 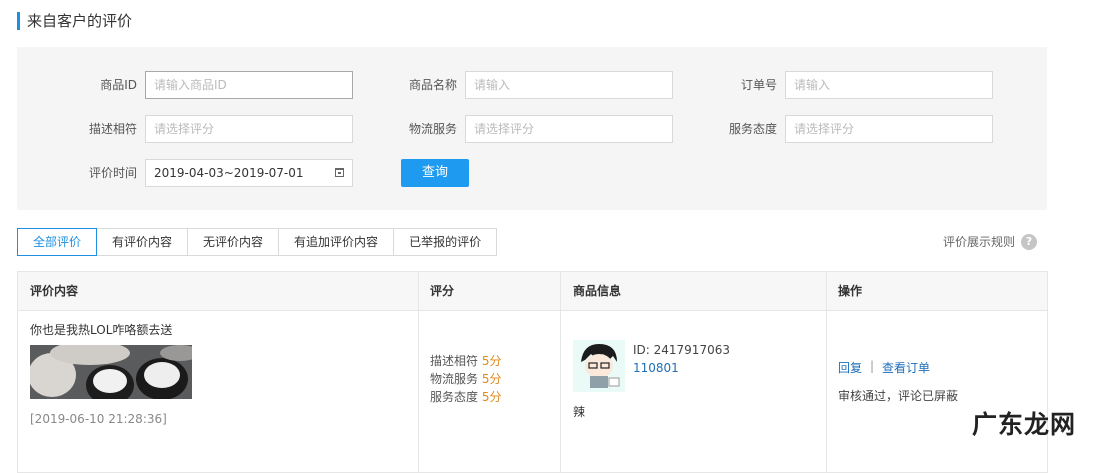 What do you see at coordinates (850, 291) in the screenshot?
I see `header-actions: 操作` at bounding box center [850, 291].